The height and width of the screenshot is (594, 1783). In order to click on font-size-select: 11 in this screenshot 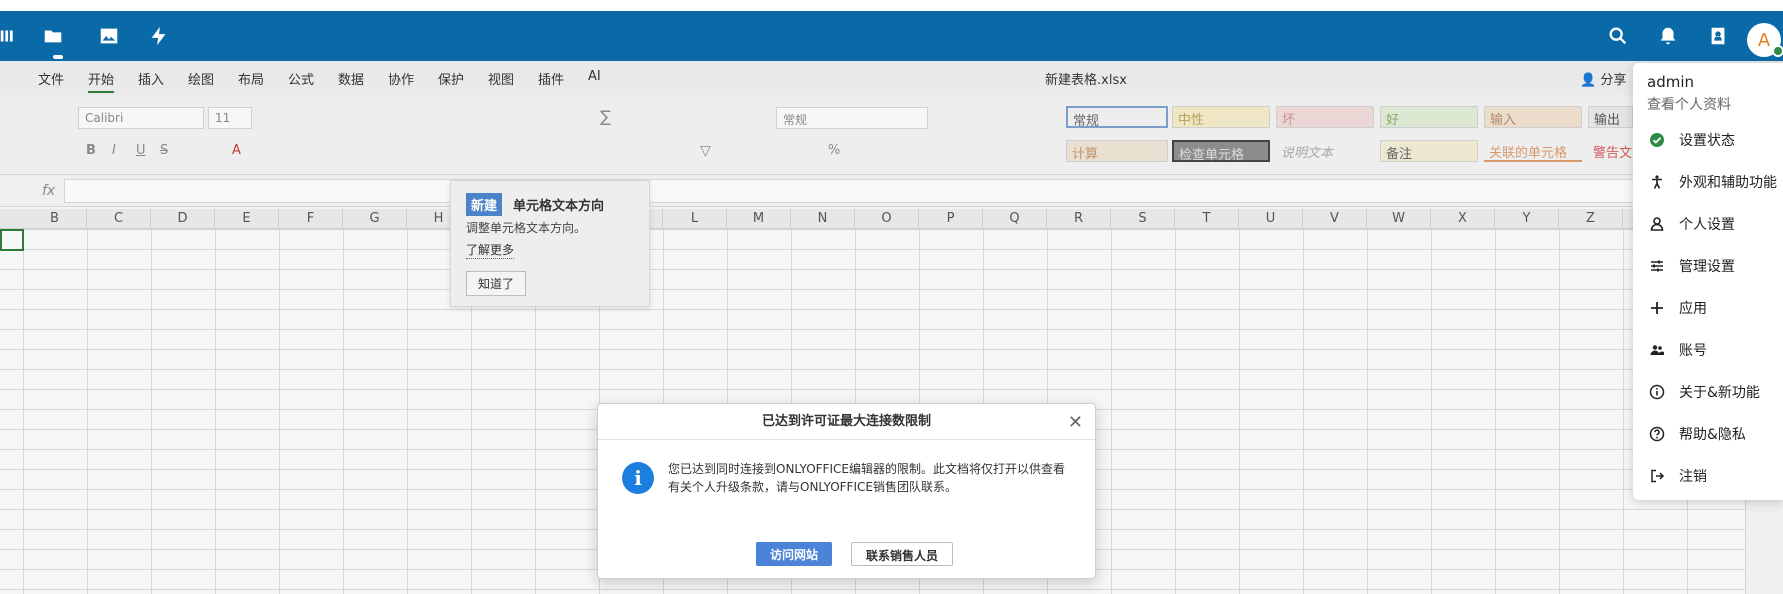, I will do `click(230, 118)`.